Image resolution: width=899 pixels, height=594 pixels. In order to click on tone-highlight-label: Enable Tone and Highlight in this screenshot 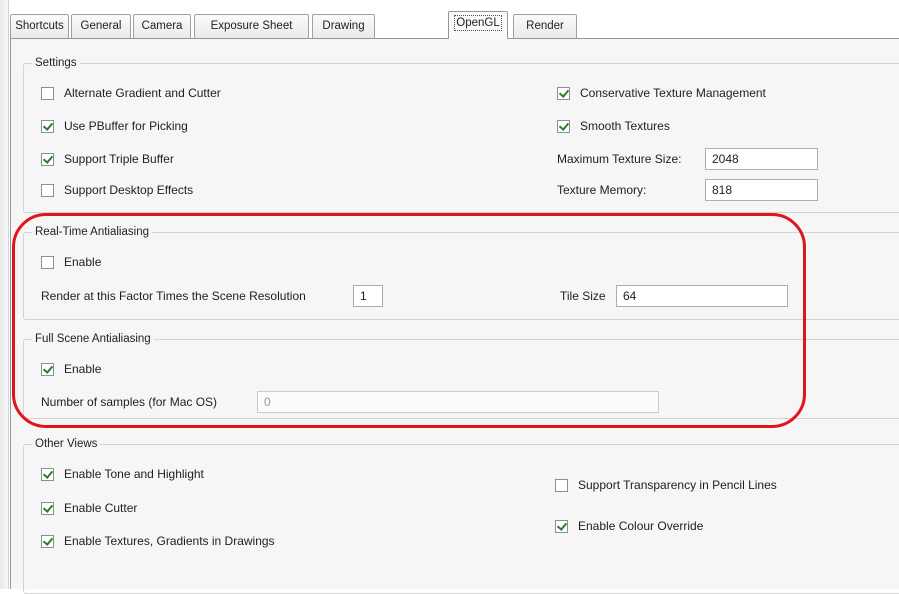, I will do `click(134, 474)`.